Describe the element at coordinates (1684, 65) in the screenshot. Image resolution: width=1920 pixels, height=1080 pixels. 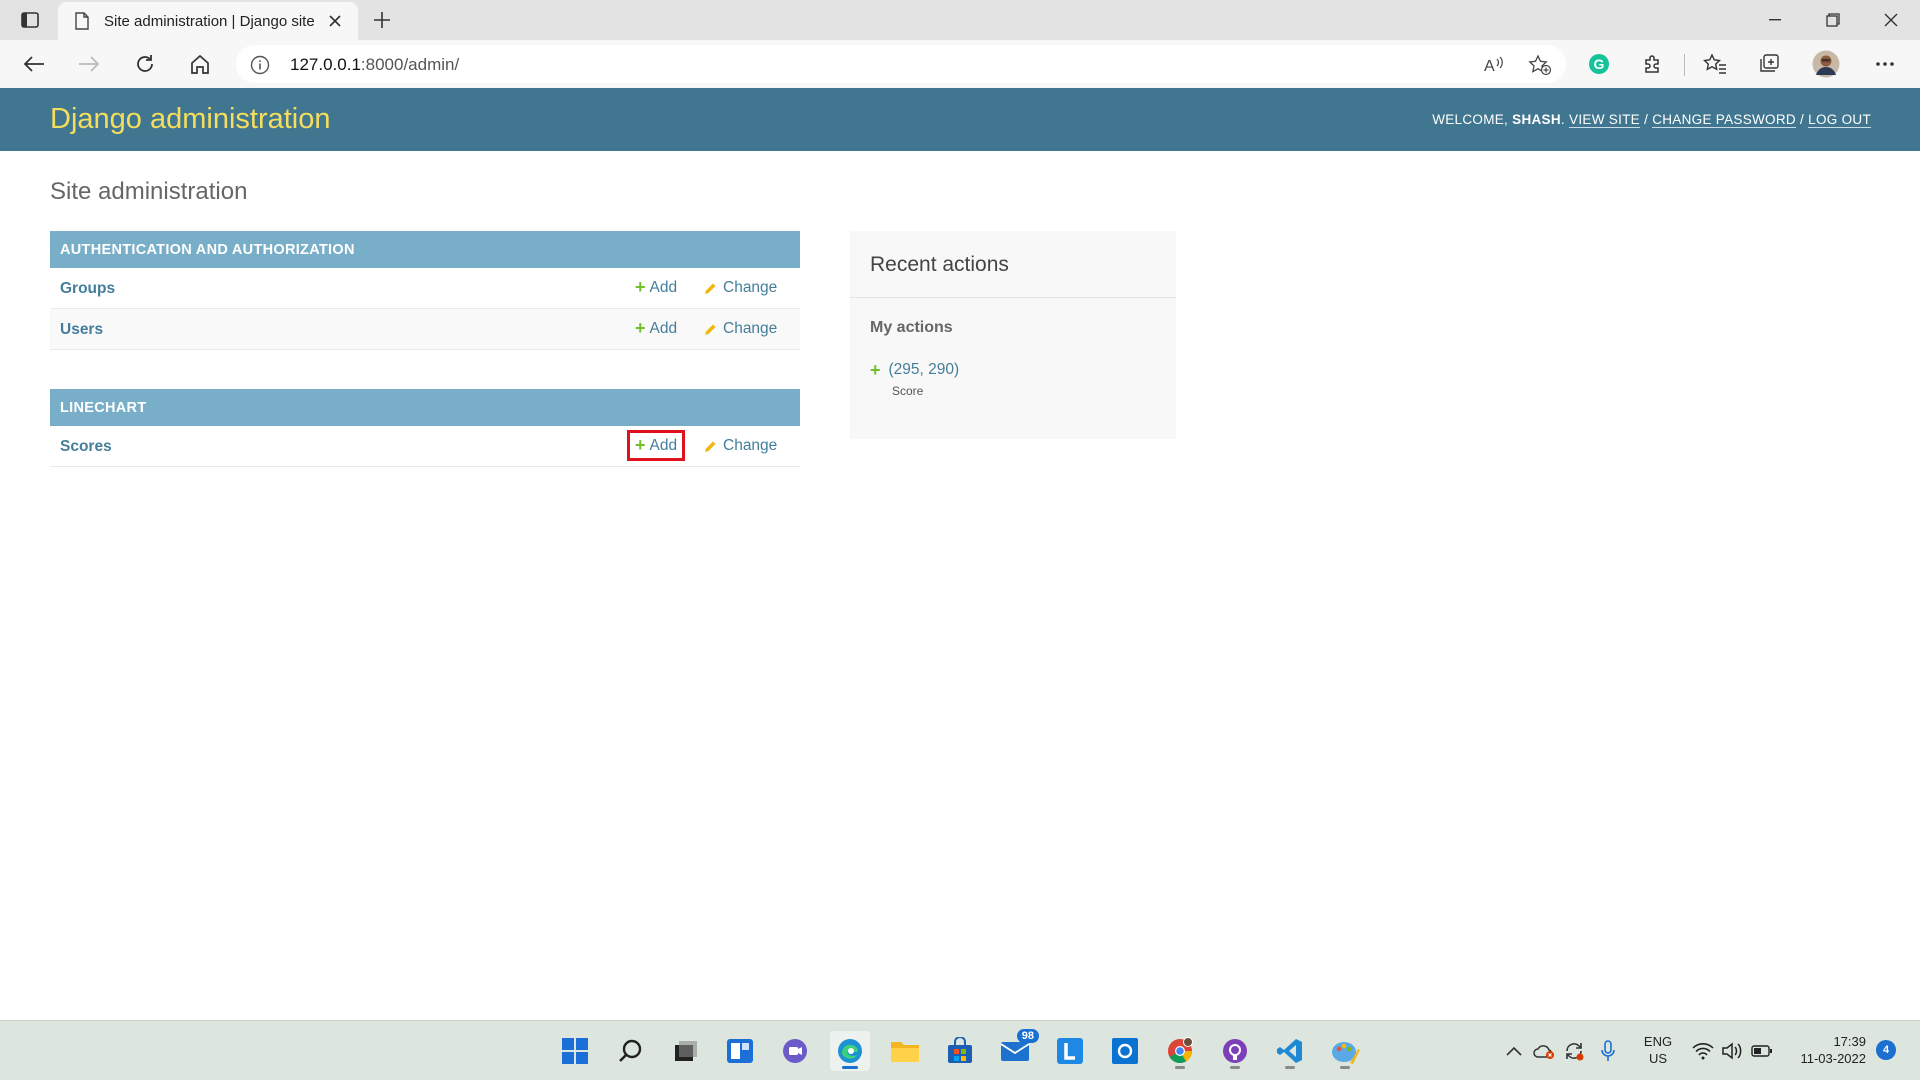
I see `toolbar-separator` at that location.